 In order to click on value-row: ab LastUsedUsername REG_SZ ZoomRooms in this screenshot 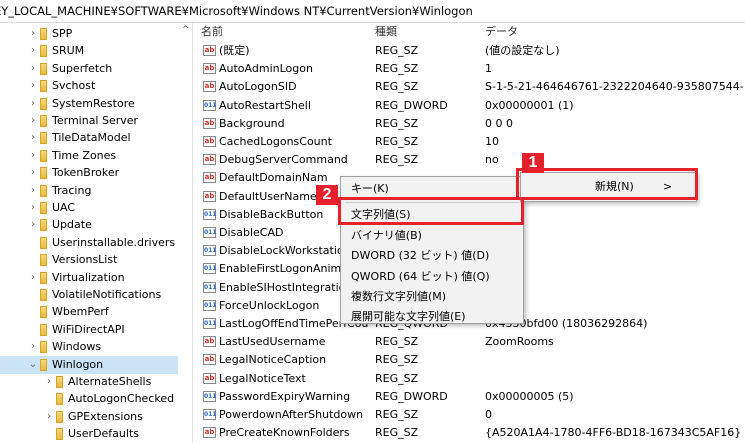, I will do `click(469, 342)`.